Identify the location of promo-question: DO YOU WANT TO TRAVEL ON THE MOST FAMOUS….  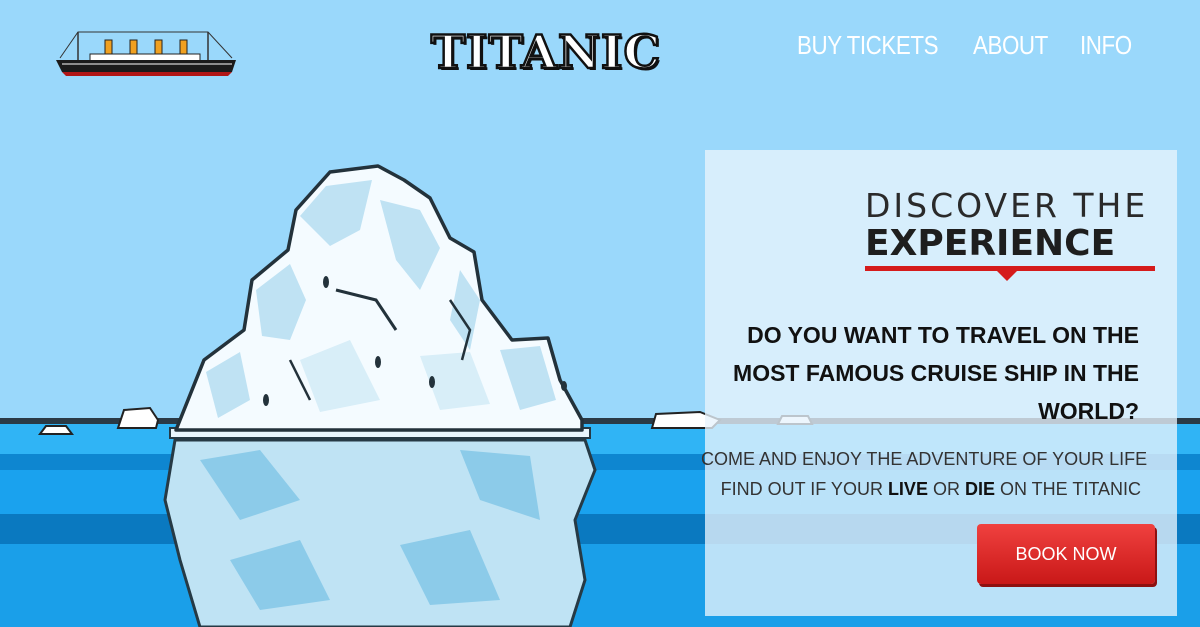
(936, 373).